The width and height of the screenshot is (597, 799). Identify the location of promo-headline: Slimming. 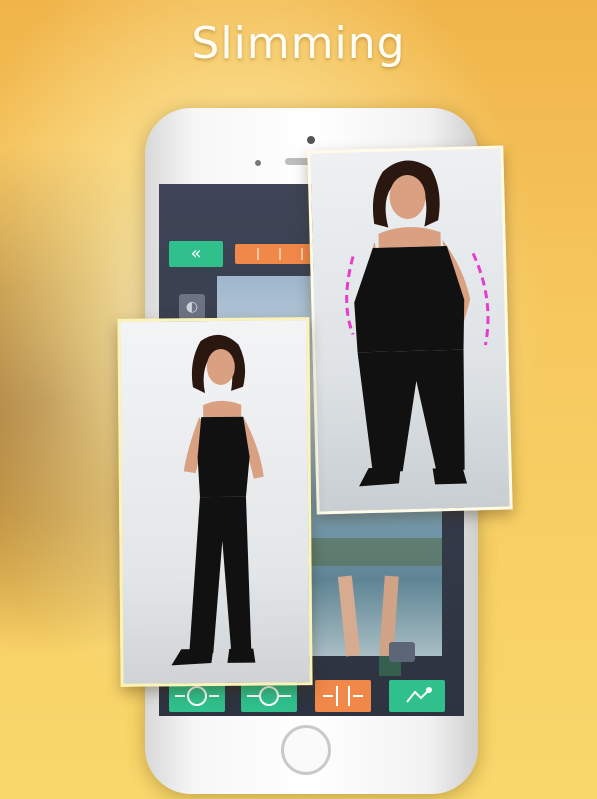
(298, 43).